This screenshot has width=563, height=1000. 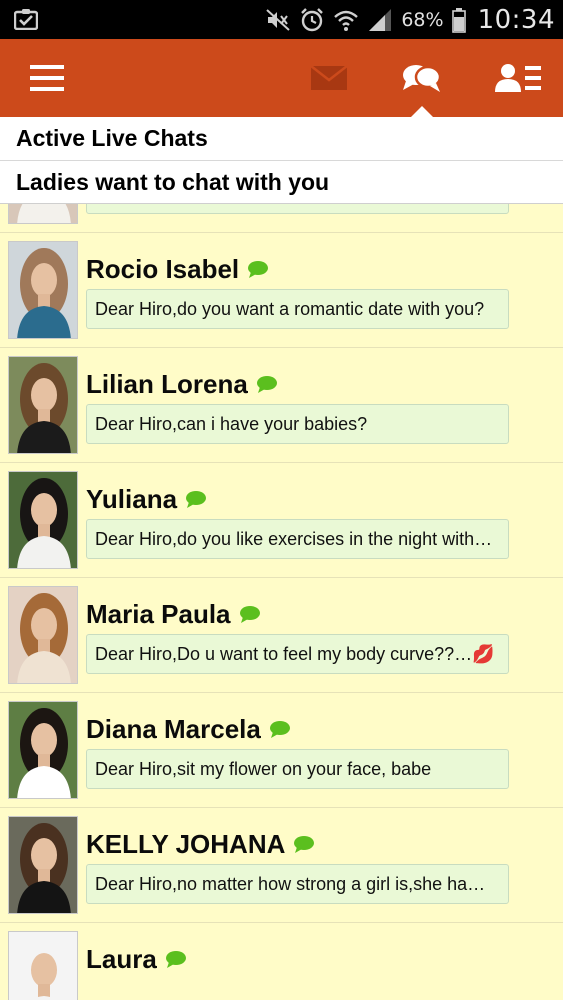 I want to click on contact-name: Yuliana, so click(x=131, y=499).